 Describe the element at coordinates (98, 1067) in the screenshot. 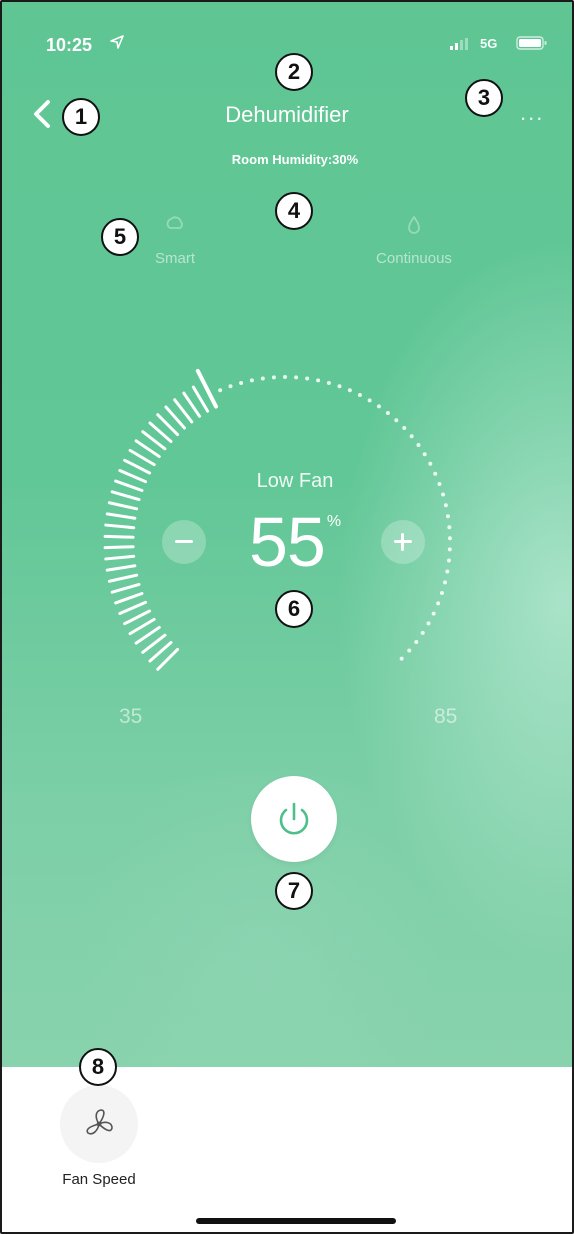

I see `callout-8: 8` at that location.